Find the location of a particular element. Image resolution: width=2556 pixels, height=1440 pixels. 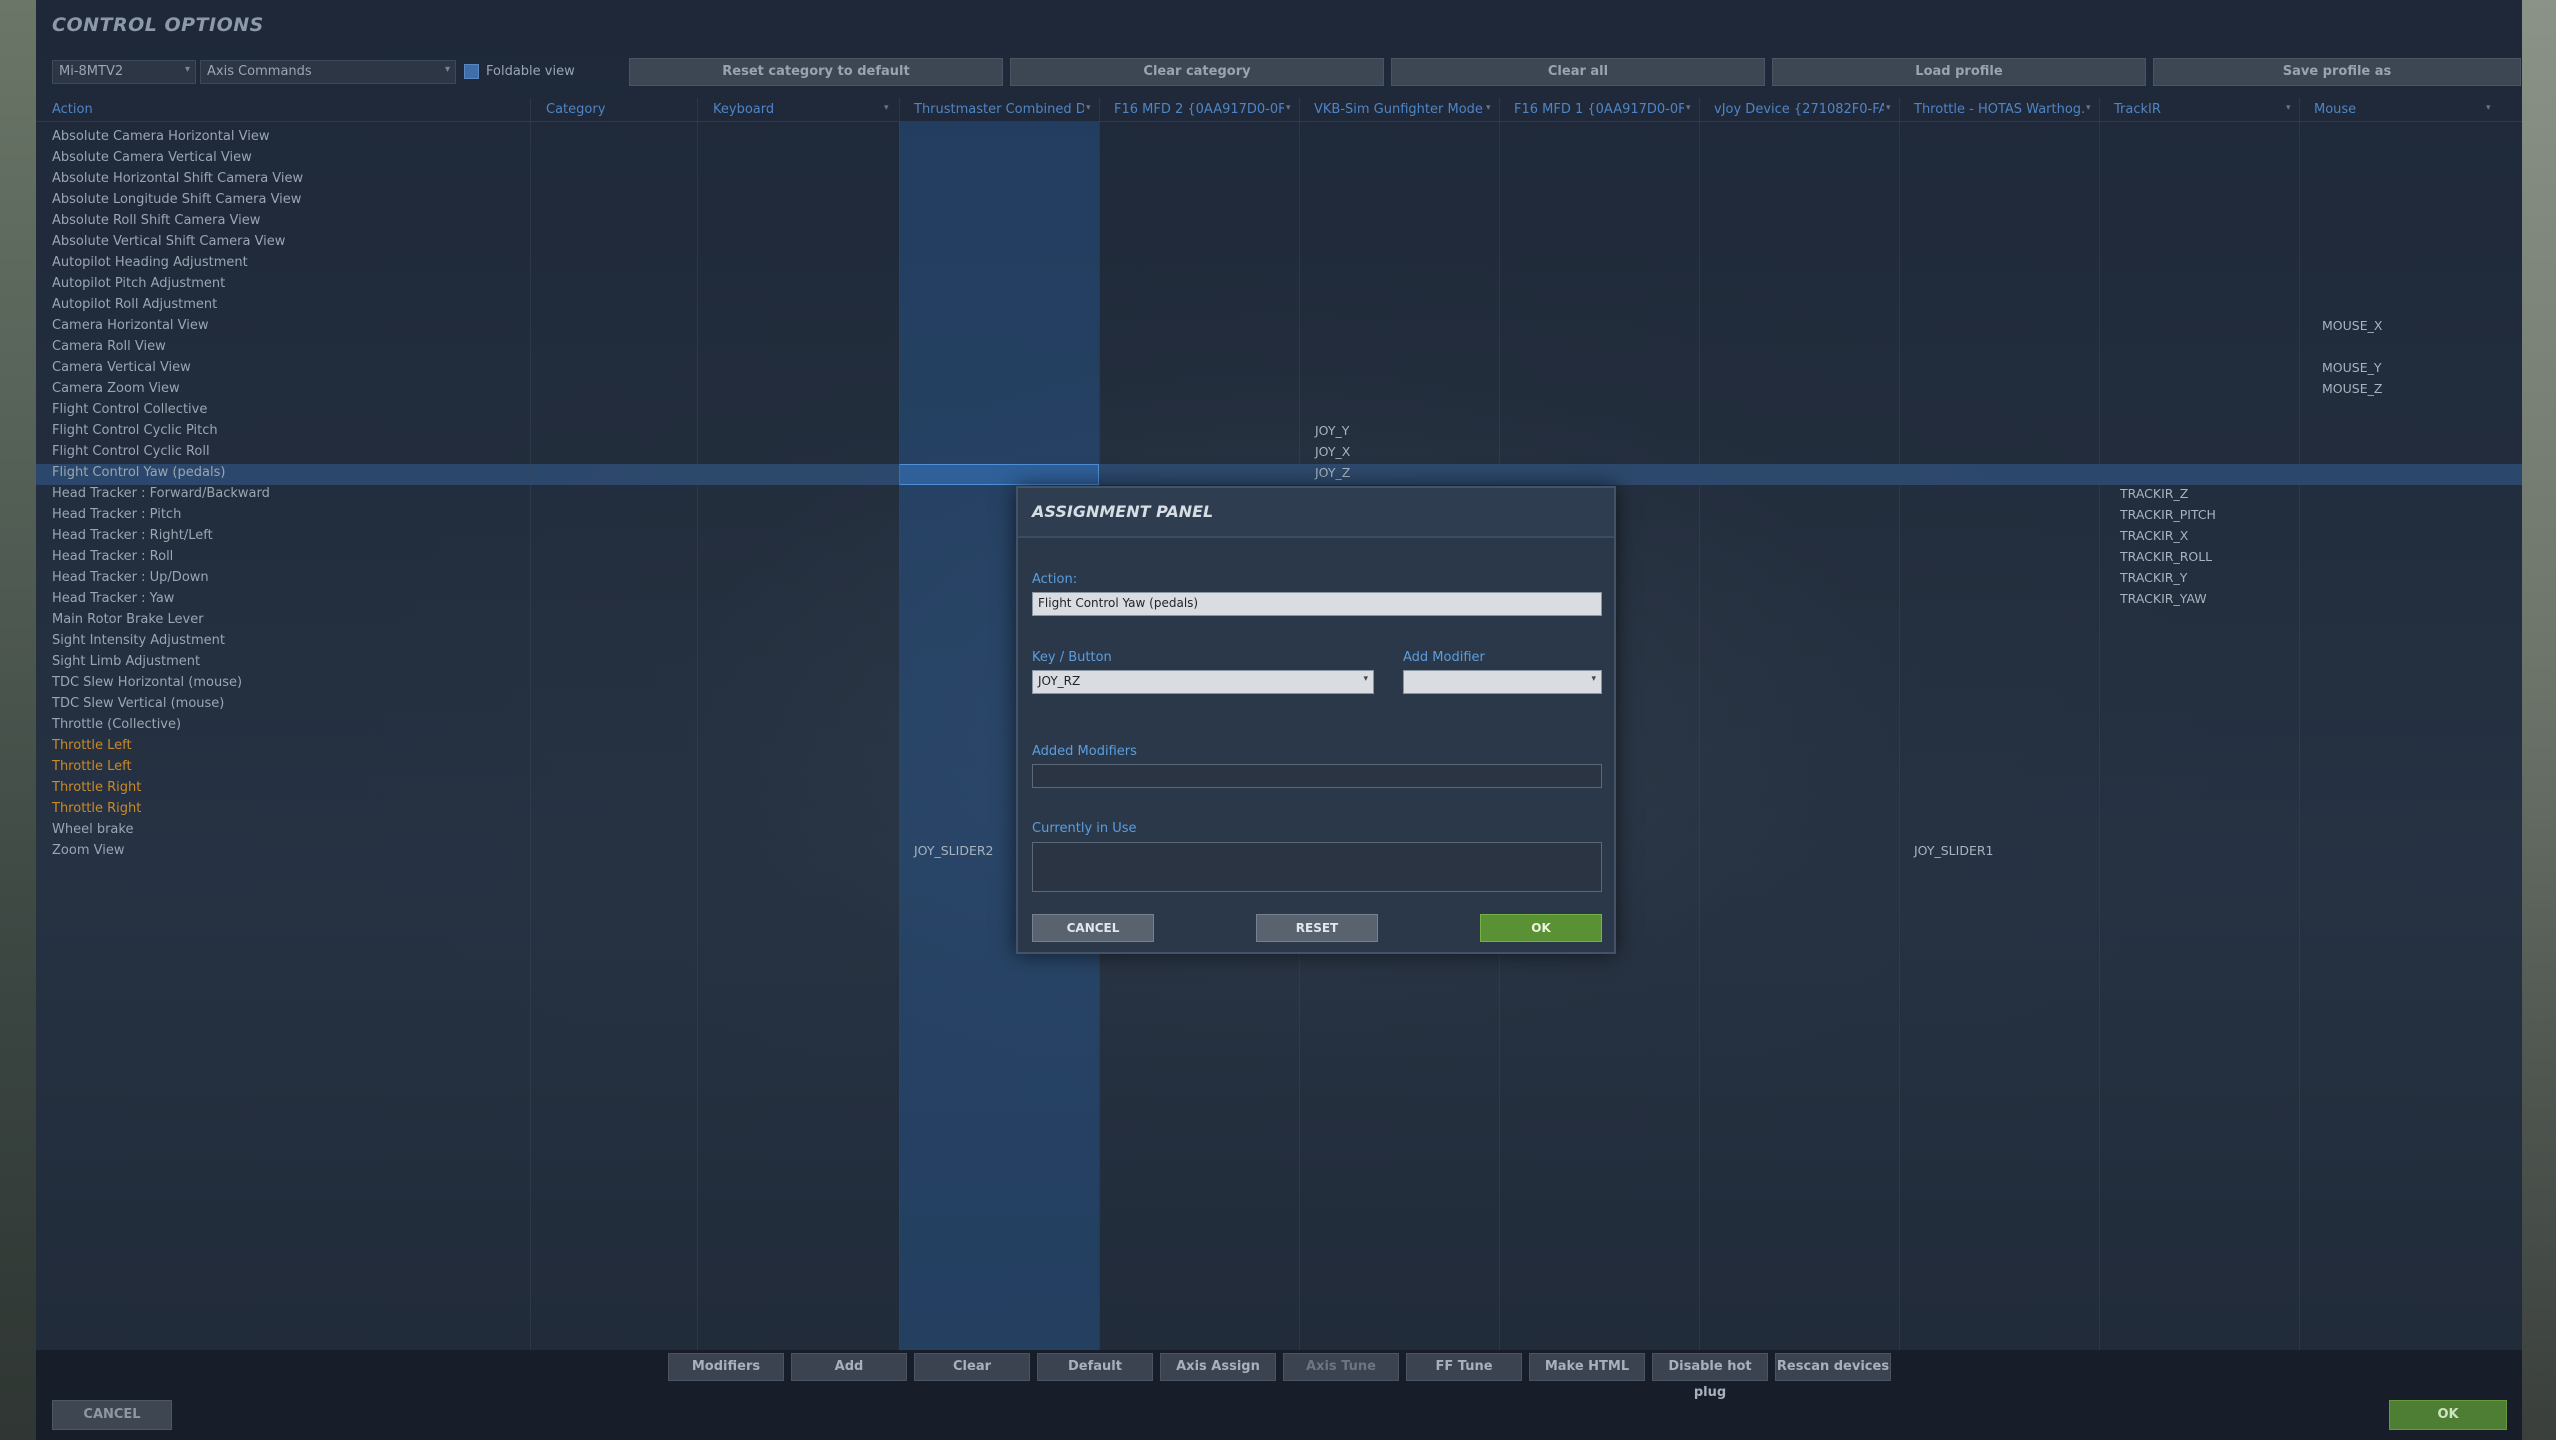

category-select-value: Axis Commands is located at coordinates (259, 71).